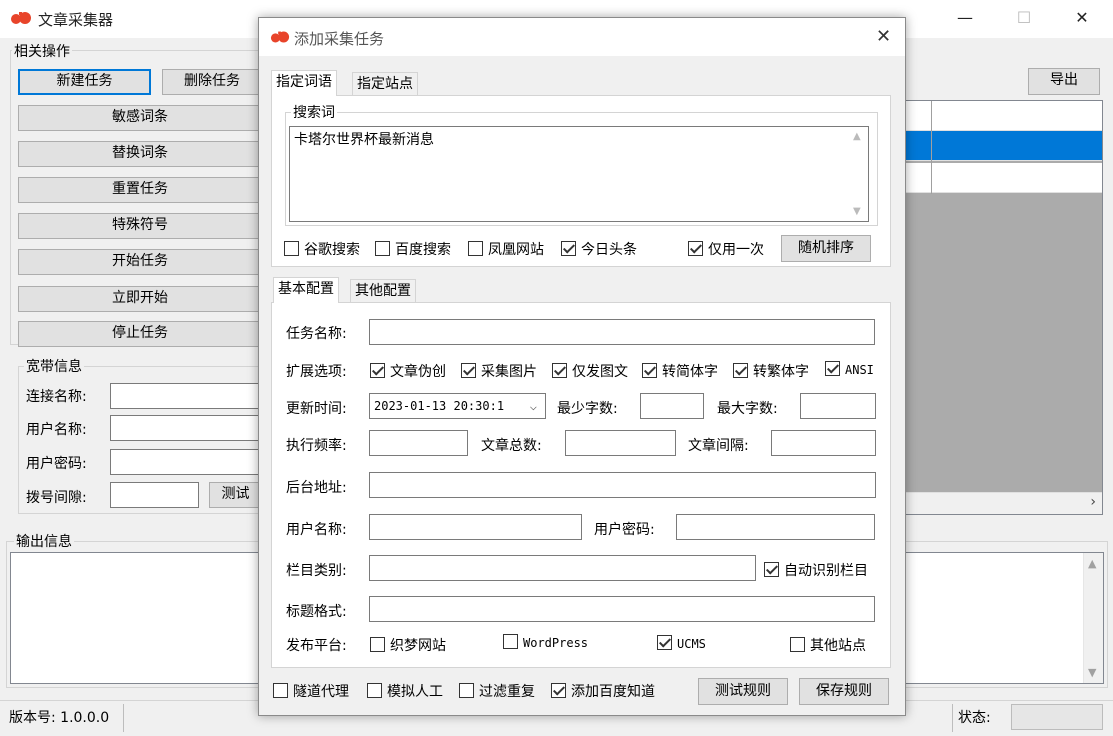 The image size is (1113, 736). I want to click on add-baidu-zhidao-checkbox: 添加百度知道, so click(603, 691).